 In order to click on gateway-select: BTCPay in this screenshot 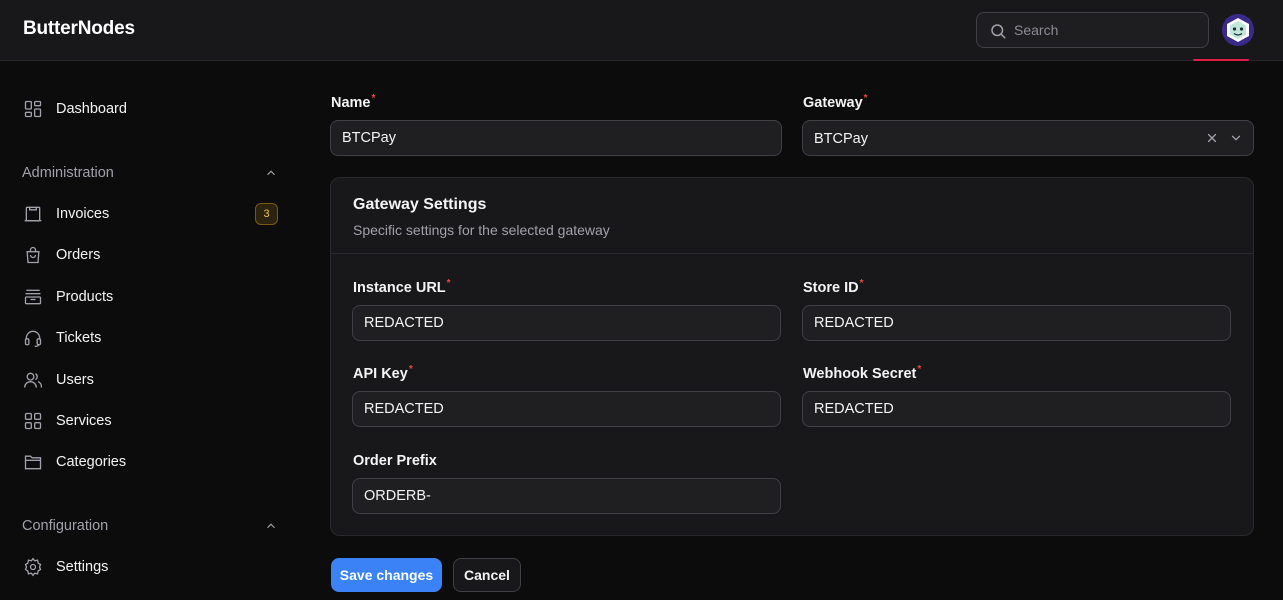, I will do `click(1028, 138)`.